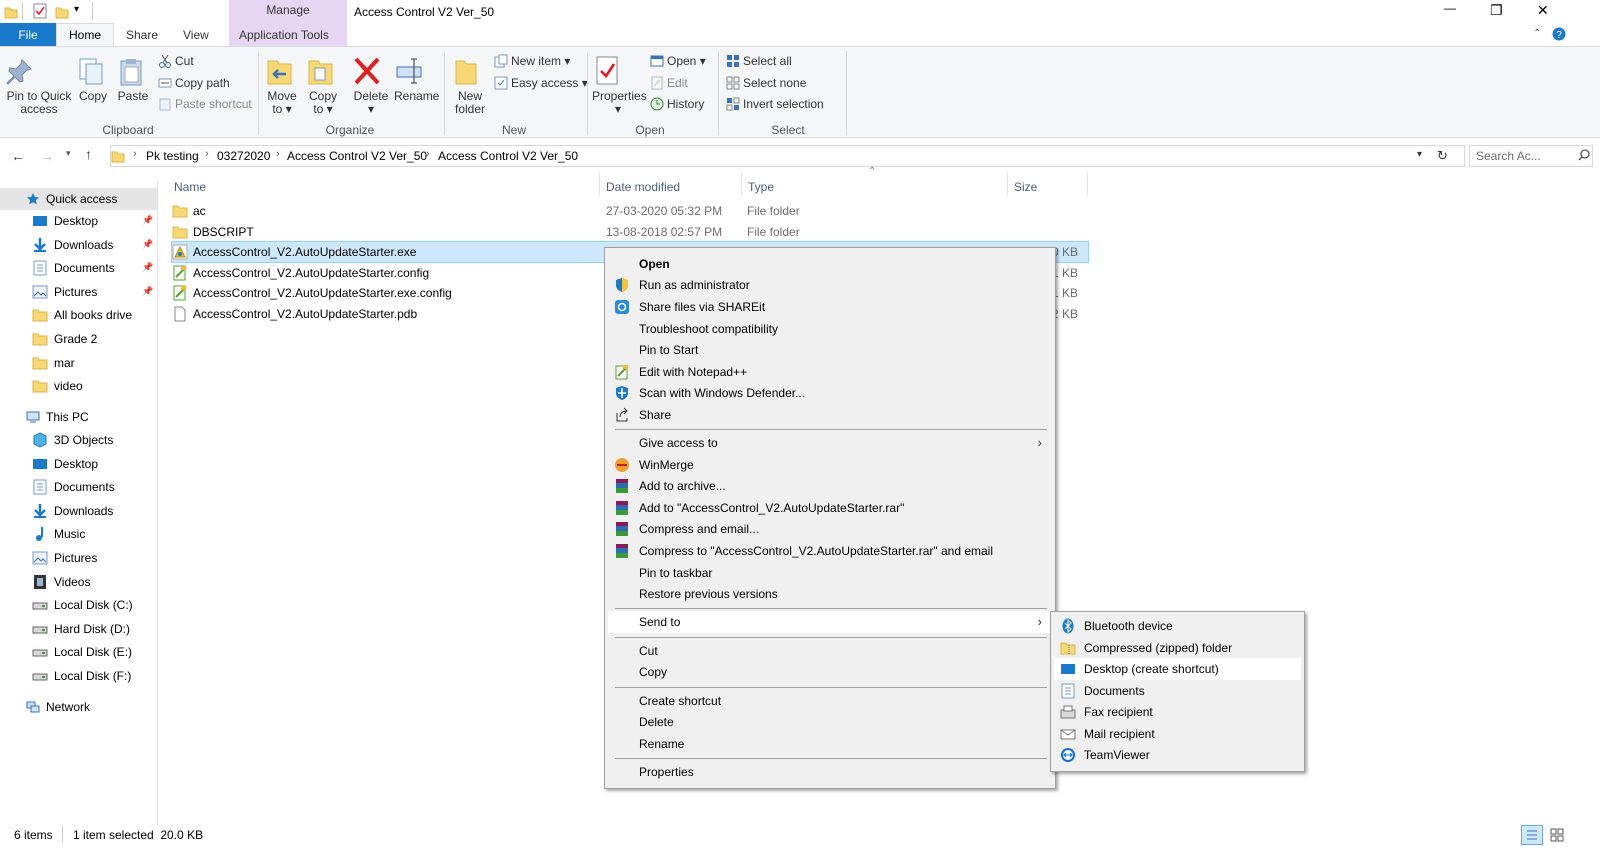 This screenshot has width=1600, height=862. What do you see at coordinates (643, 187) in the screenshot?
I see `column-date-modified: Date modified` at bounding box center [643, 187].